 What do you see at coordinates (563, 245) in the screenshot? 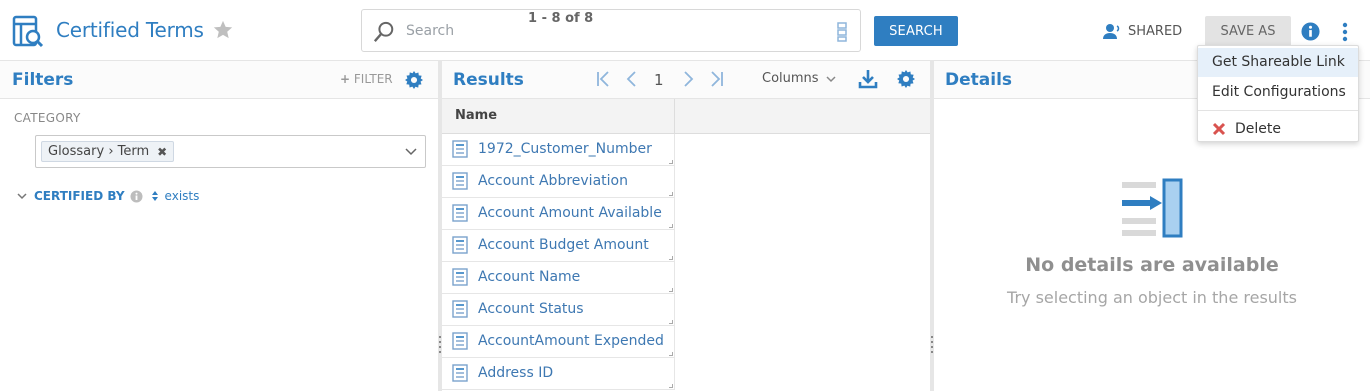
I see `row-name: Account Budget Amount` at bounding box center [563, 245].